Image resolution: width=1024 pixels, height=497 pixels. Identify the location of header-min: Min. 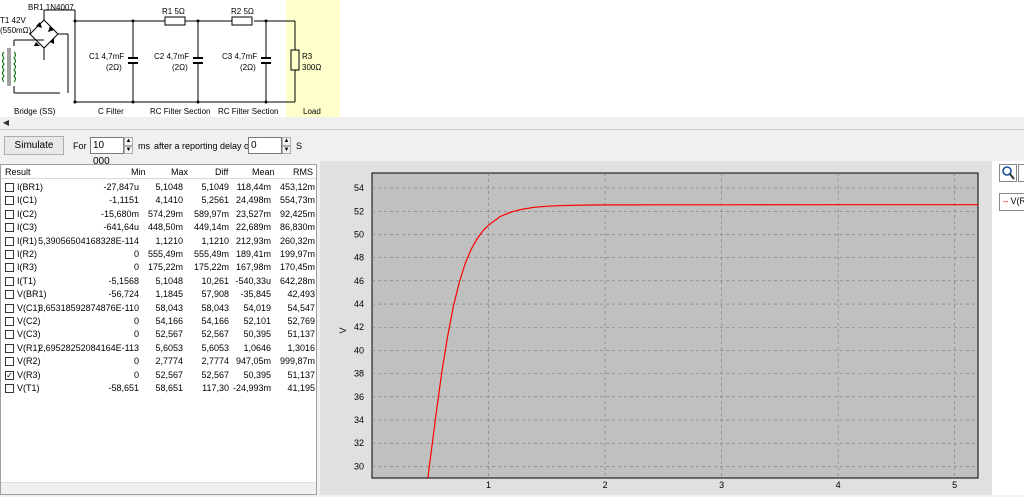
(138, 172).